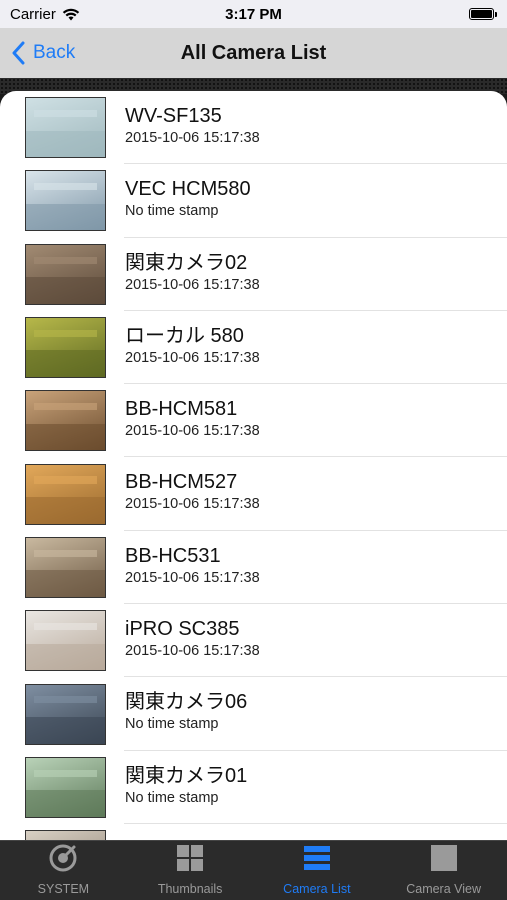 The height and width of the screenshot is (900, 507). I want to click on camera-name: VEC HCM580, so click(188, 189).